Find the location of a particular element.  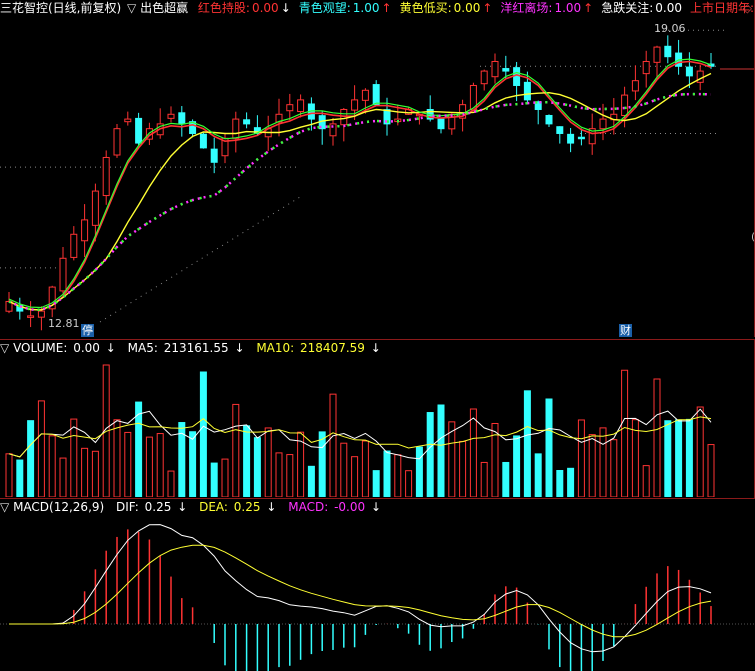

dea-label: DEA: is located at coordinates (213, 507).